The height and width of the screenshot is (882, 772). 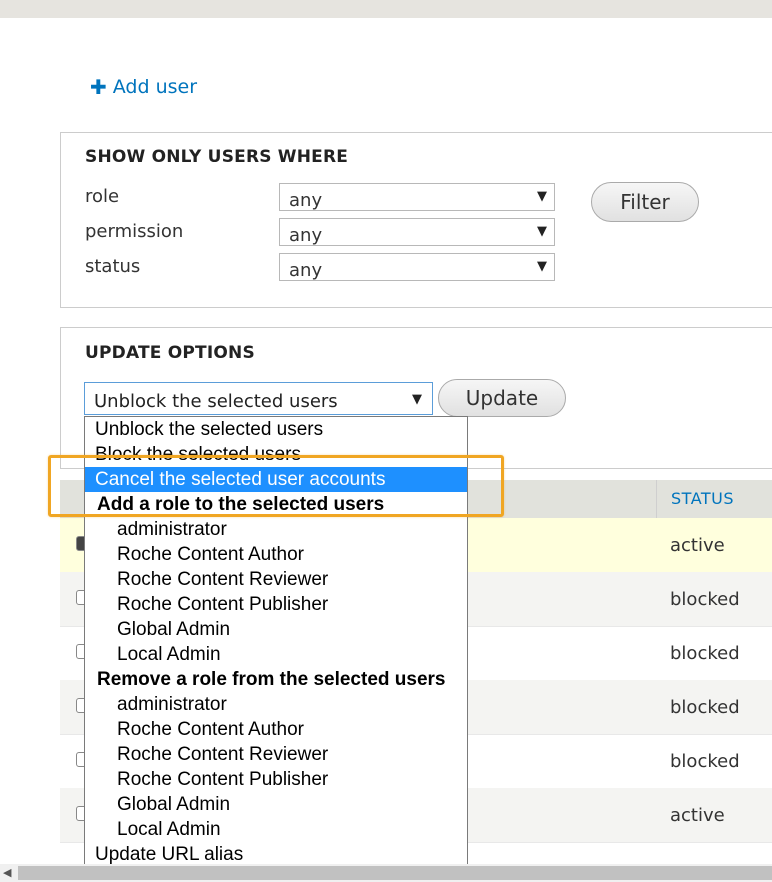 What do you see at coordinates (170, 353) in the screenshot?
I see `update-options-title: UPDATE OPTIONS` at bounding box center [170, 353].